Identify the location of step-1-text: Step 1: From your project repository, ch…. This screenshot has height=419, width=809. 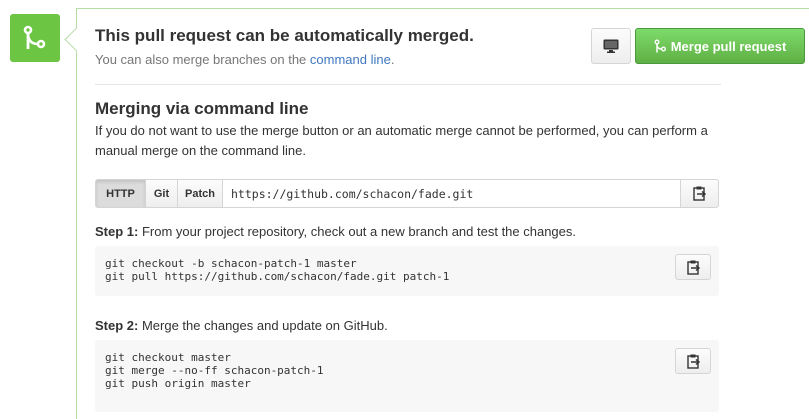
(335, 231).